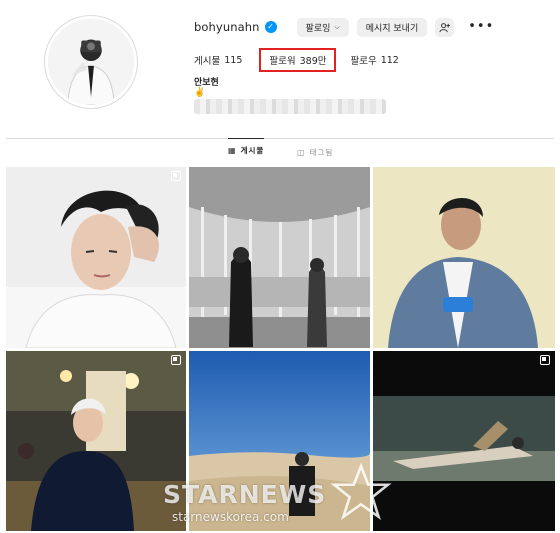 The height and width of the screenshot is (533, 560). What do you see at coordinates (337, 26) in the screenshot?
I see `chevron-down-icon: ⌵` at bounding box center [337, 26].